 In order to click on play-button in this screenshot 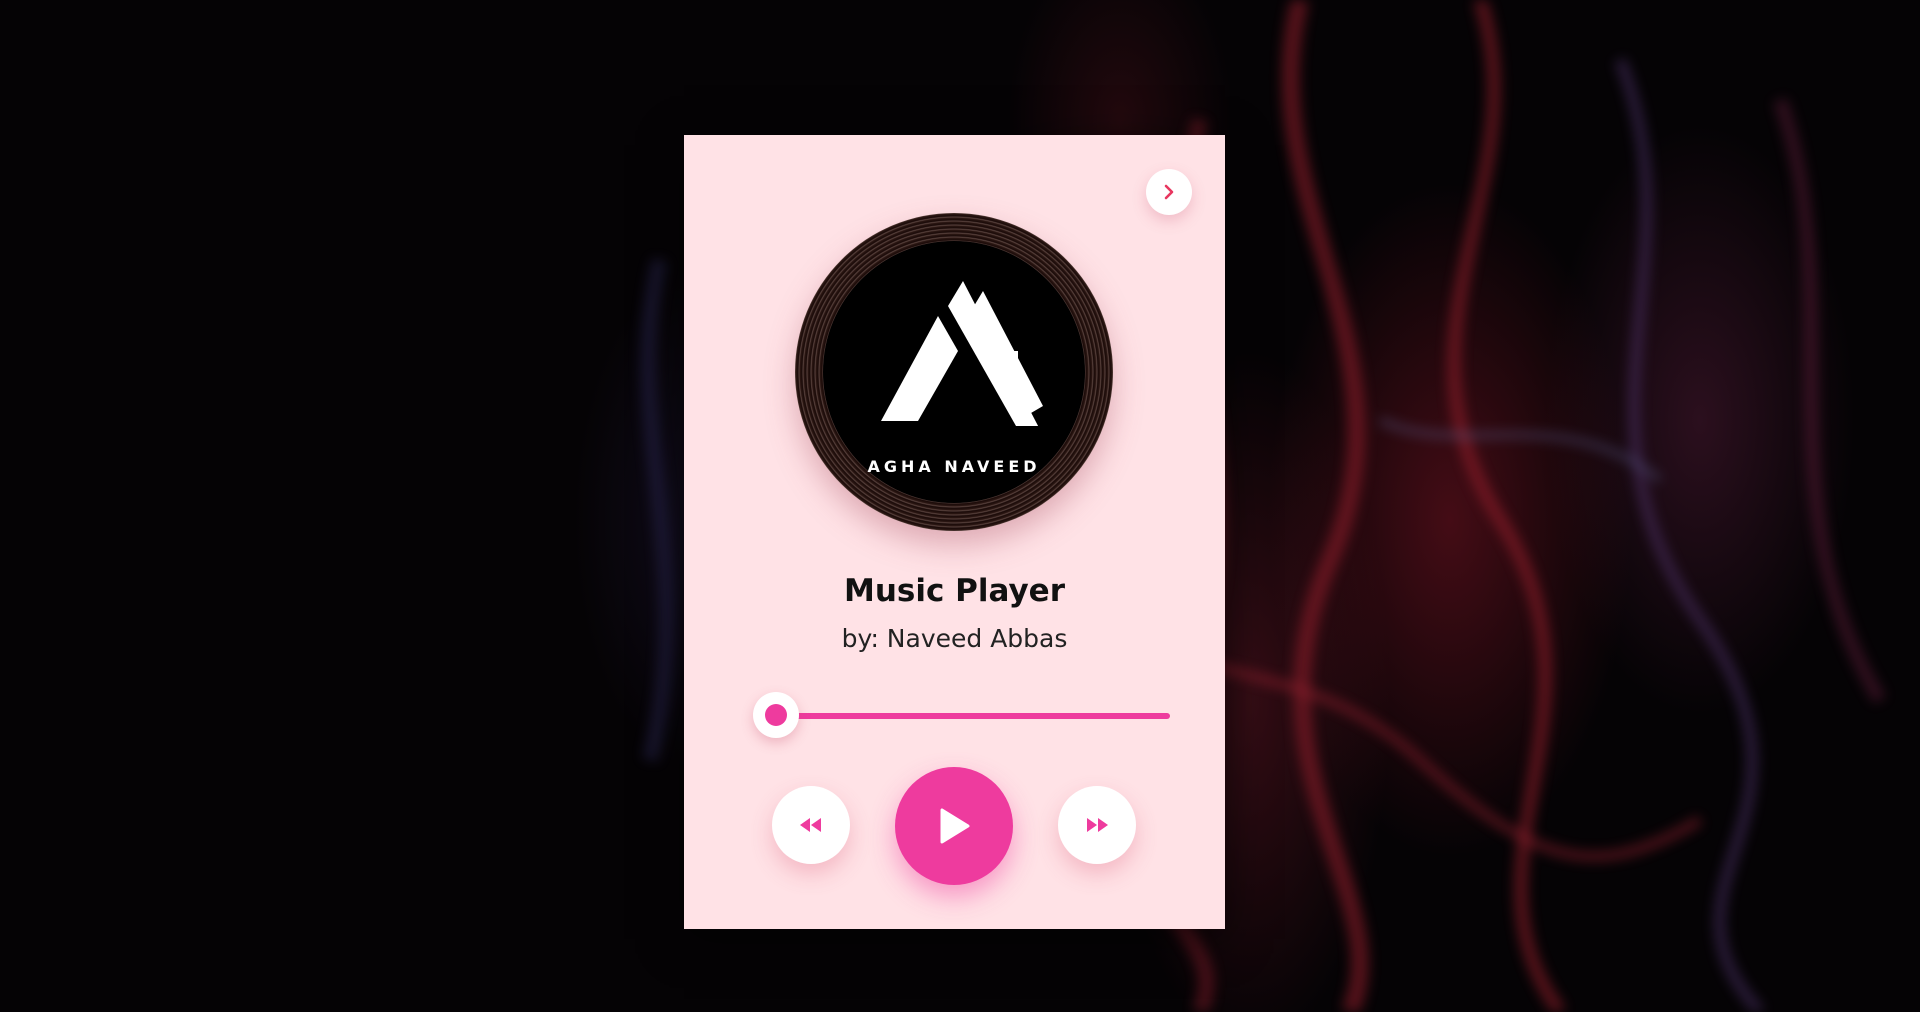, I will do `click(954, 826)`.